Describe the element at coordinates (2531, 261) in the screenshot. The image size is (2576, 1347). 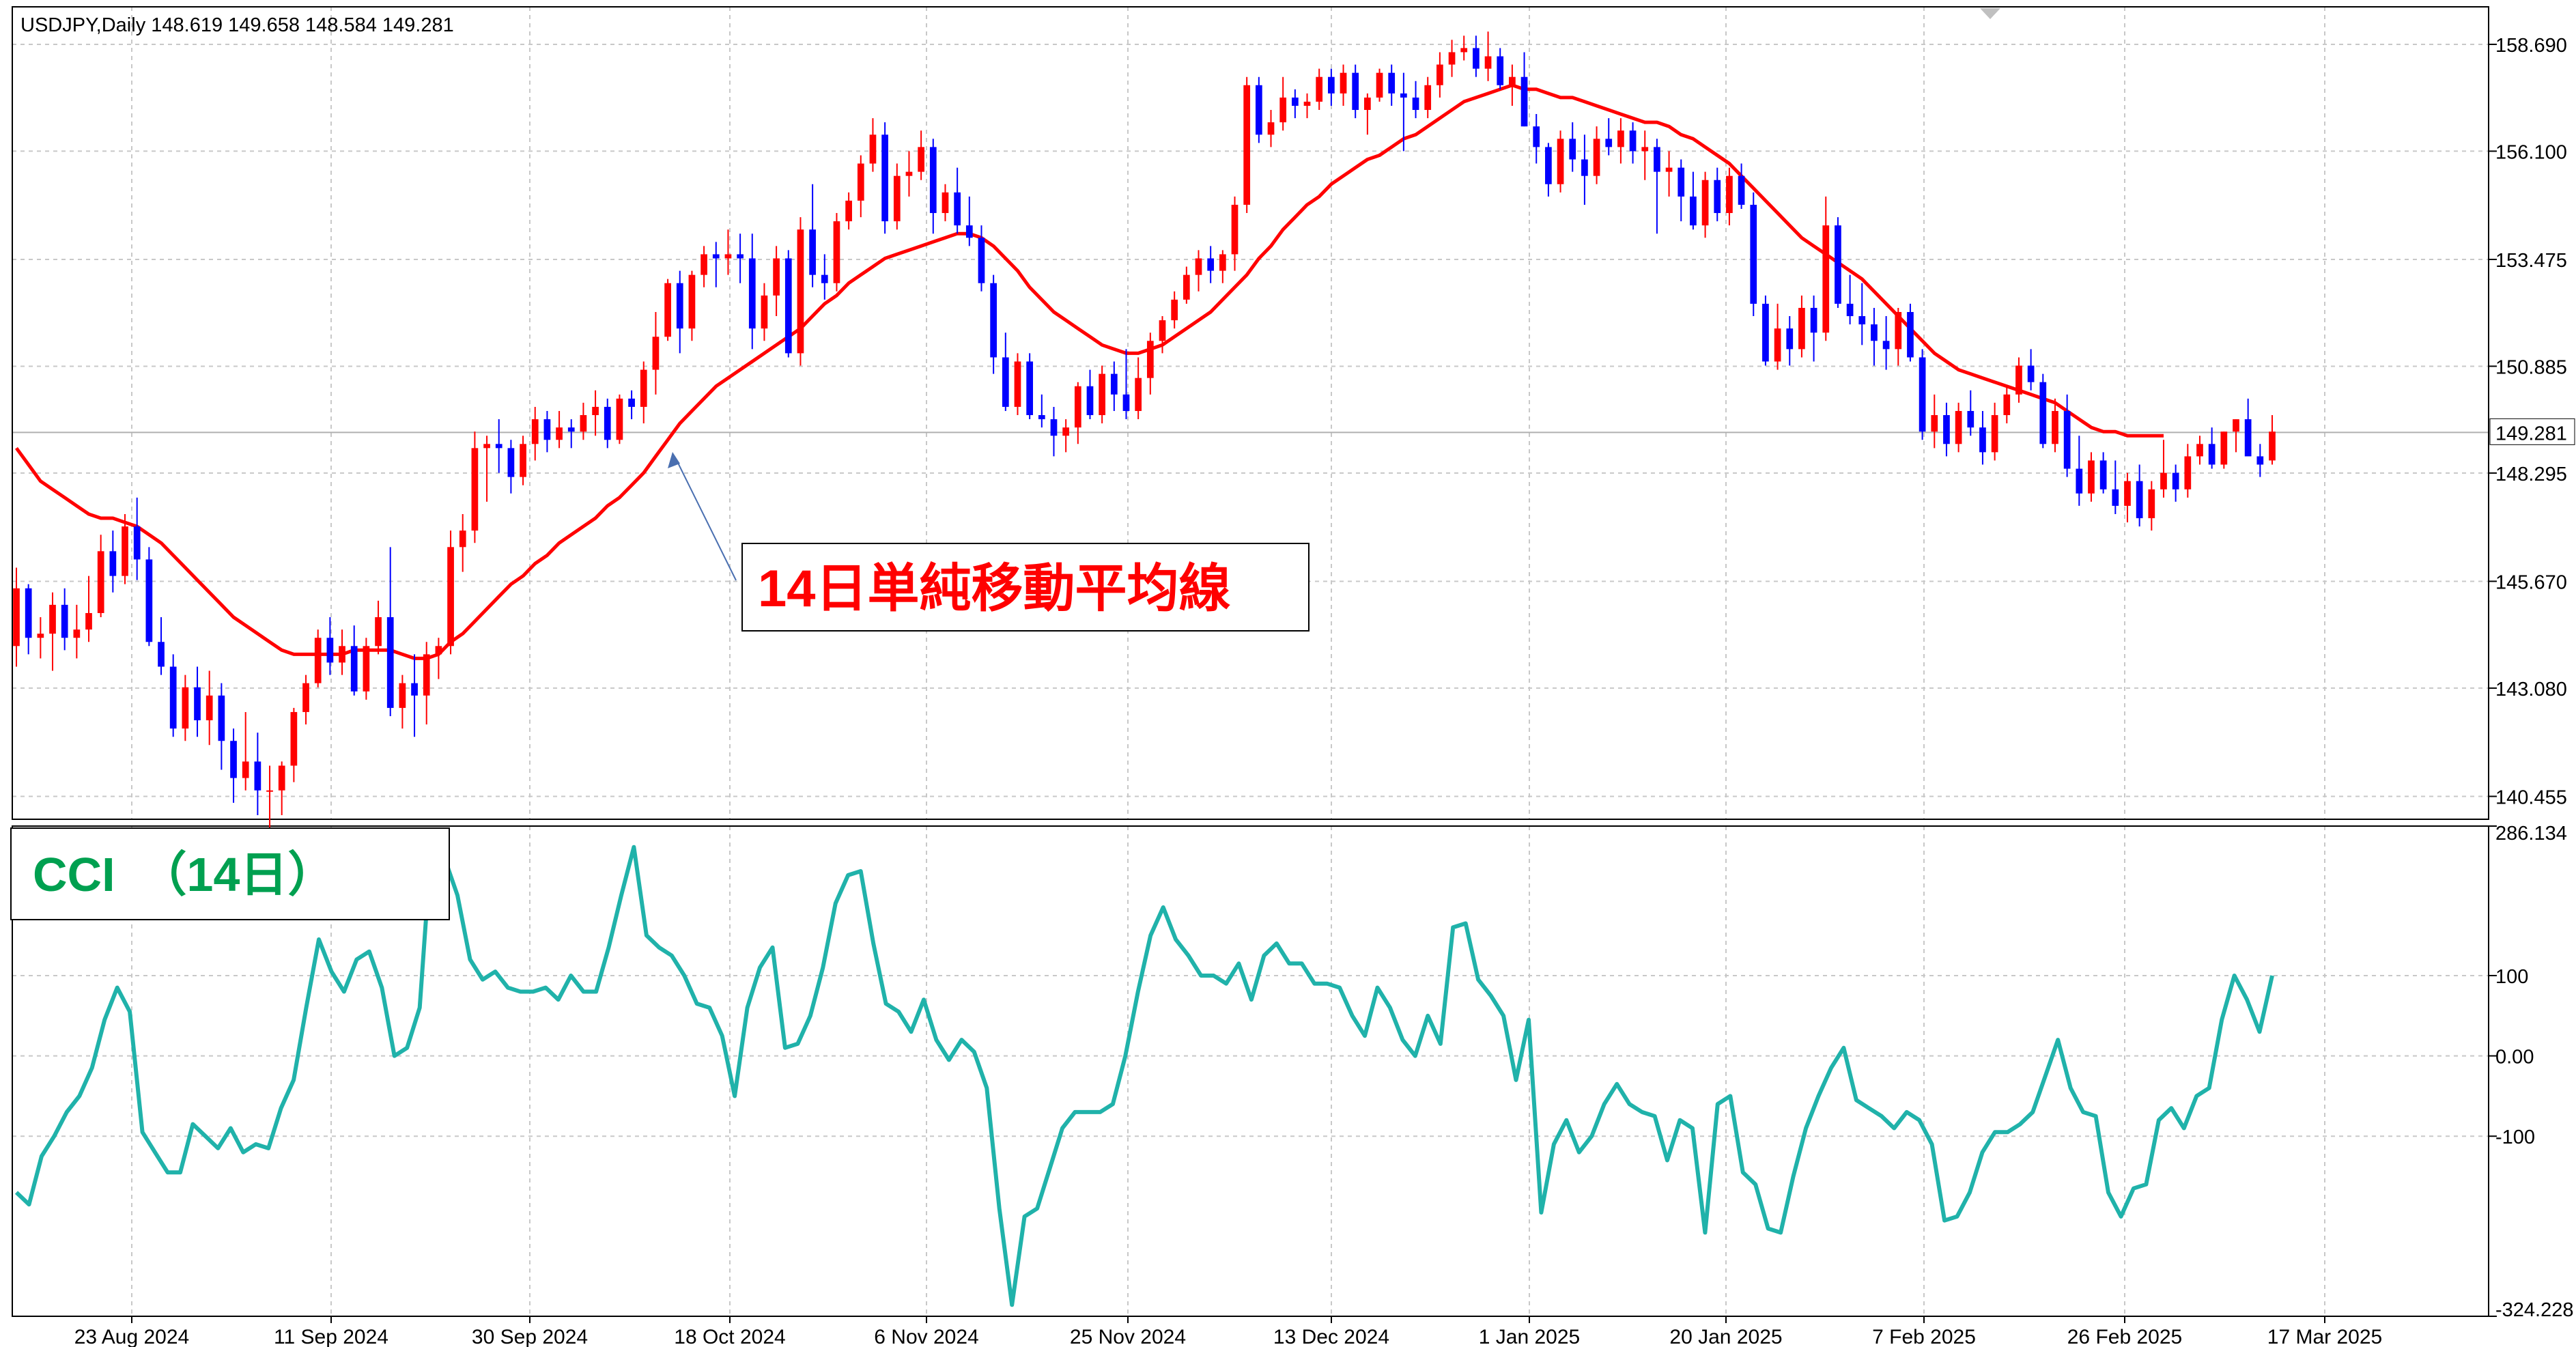
I see `price-tick-label: 153.475` at that location.